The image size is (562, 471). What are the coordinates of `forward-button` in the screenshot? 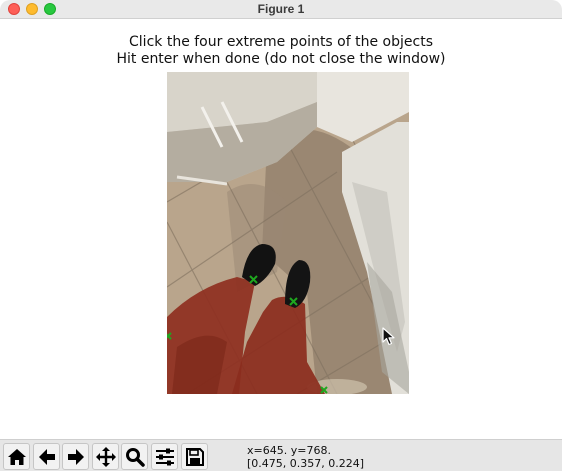 It's located at (75, 456).